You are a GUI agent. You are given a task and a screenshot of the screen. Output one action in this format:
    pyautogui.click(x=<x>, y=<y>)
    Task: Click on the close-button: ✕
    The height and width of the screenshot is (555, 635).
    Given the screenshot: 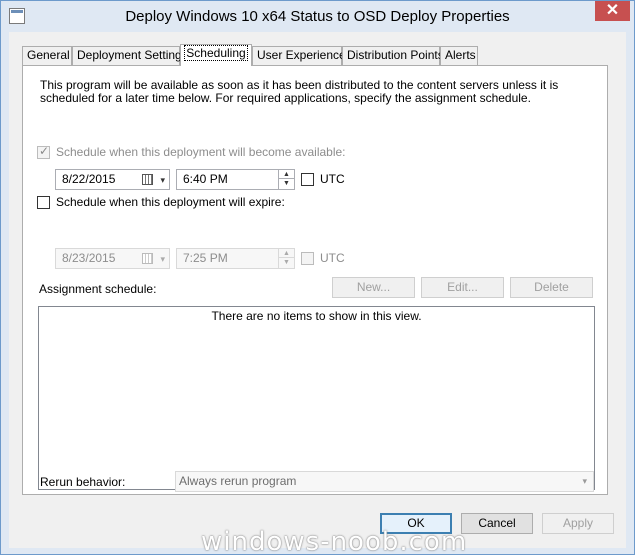 What is the action you would take?
    pyautogui.click(x=612, y=11)
    